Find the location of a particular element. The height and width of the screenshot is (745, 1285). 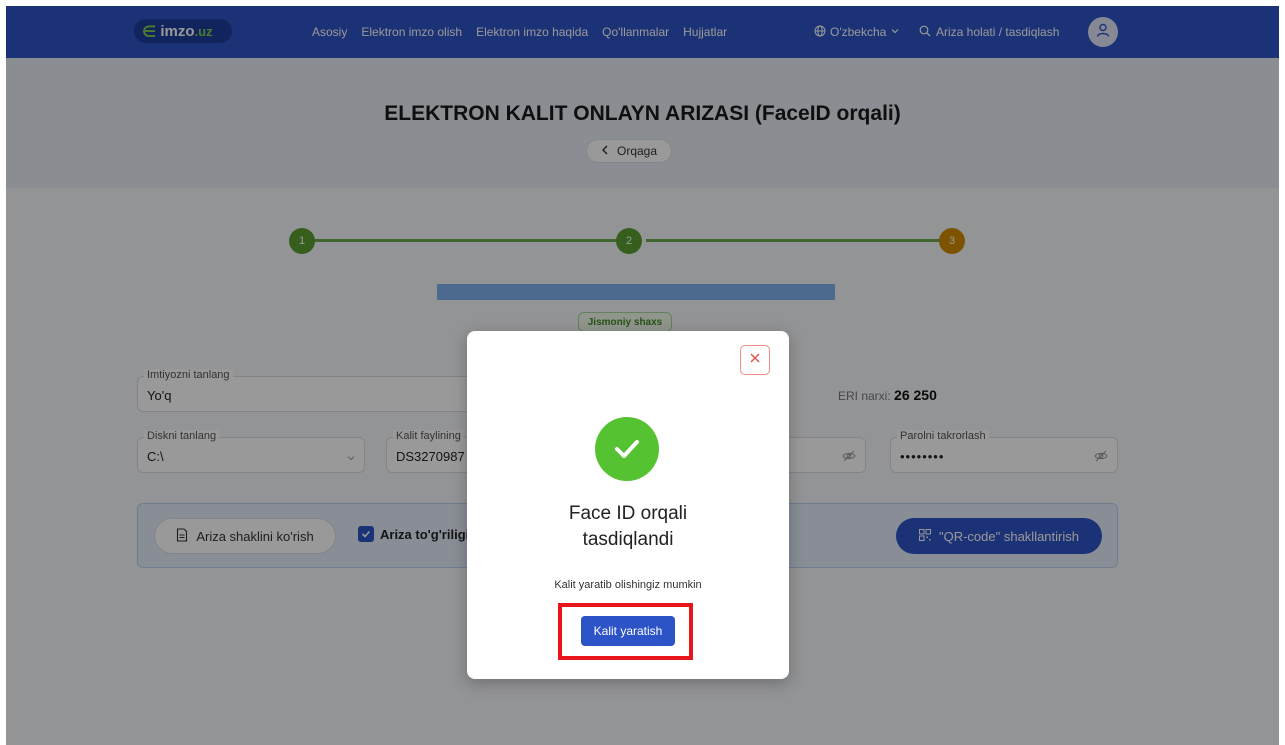

success-check-icon is located at coordinates (627, 449).